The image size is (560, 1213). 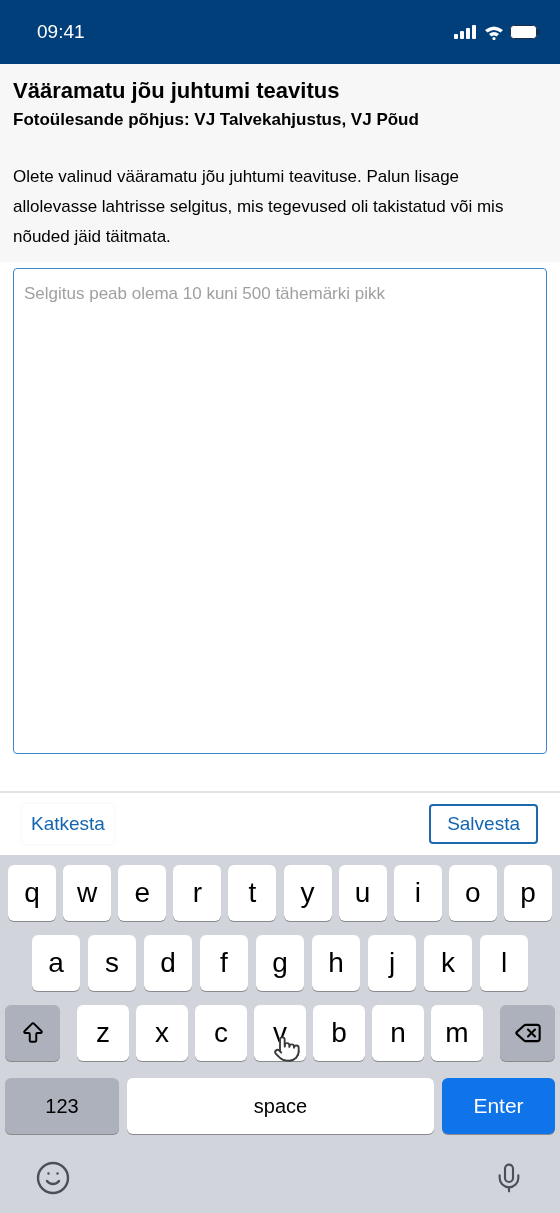 I want to click on keyboard-key: n, so click(x=398, y=1033).